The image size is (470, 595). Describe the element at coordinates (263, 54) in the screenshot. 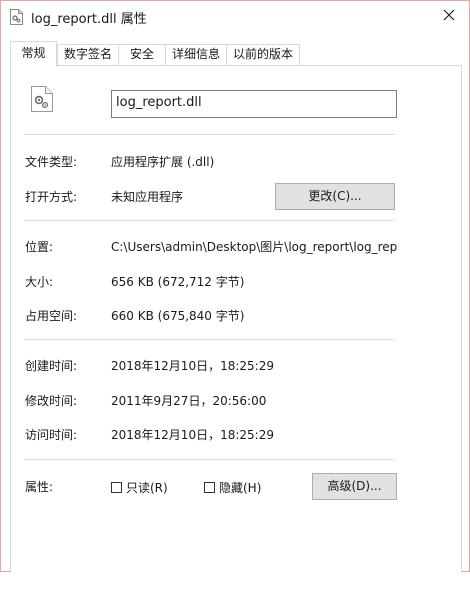

I see `tab-previous-versions: 以前的版本` at that location.